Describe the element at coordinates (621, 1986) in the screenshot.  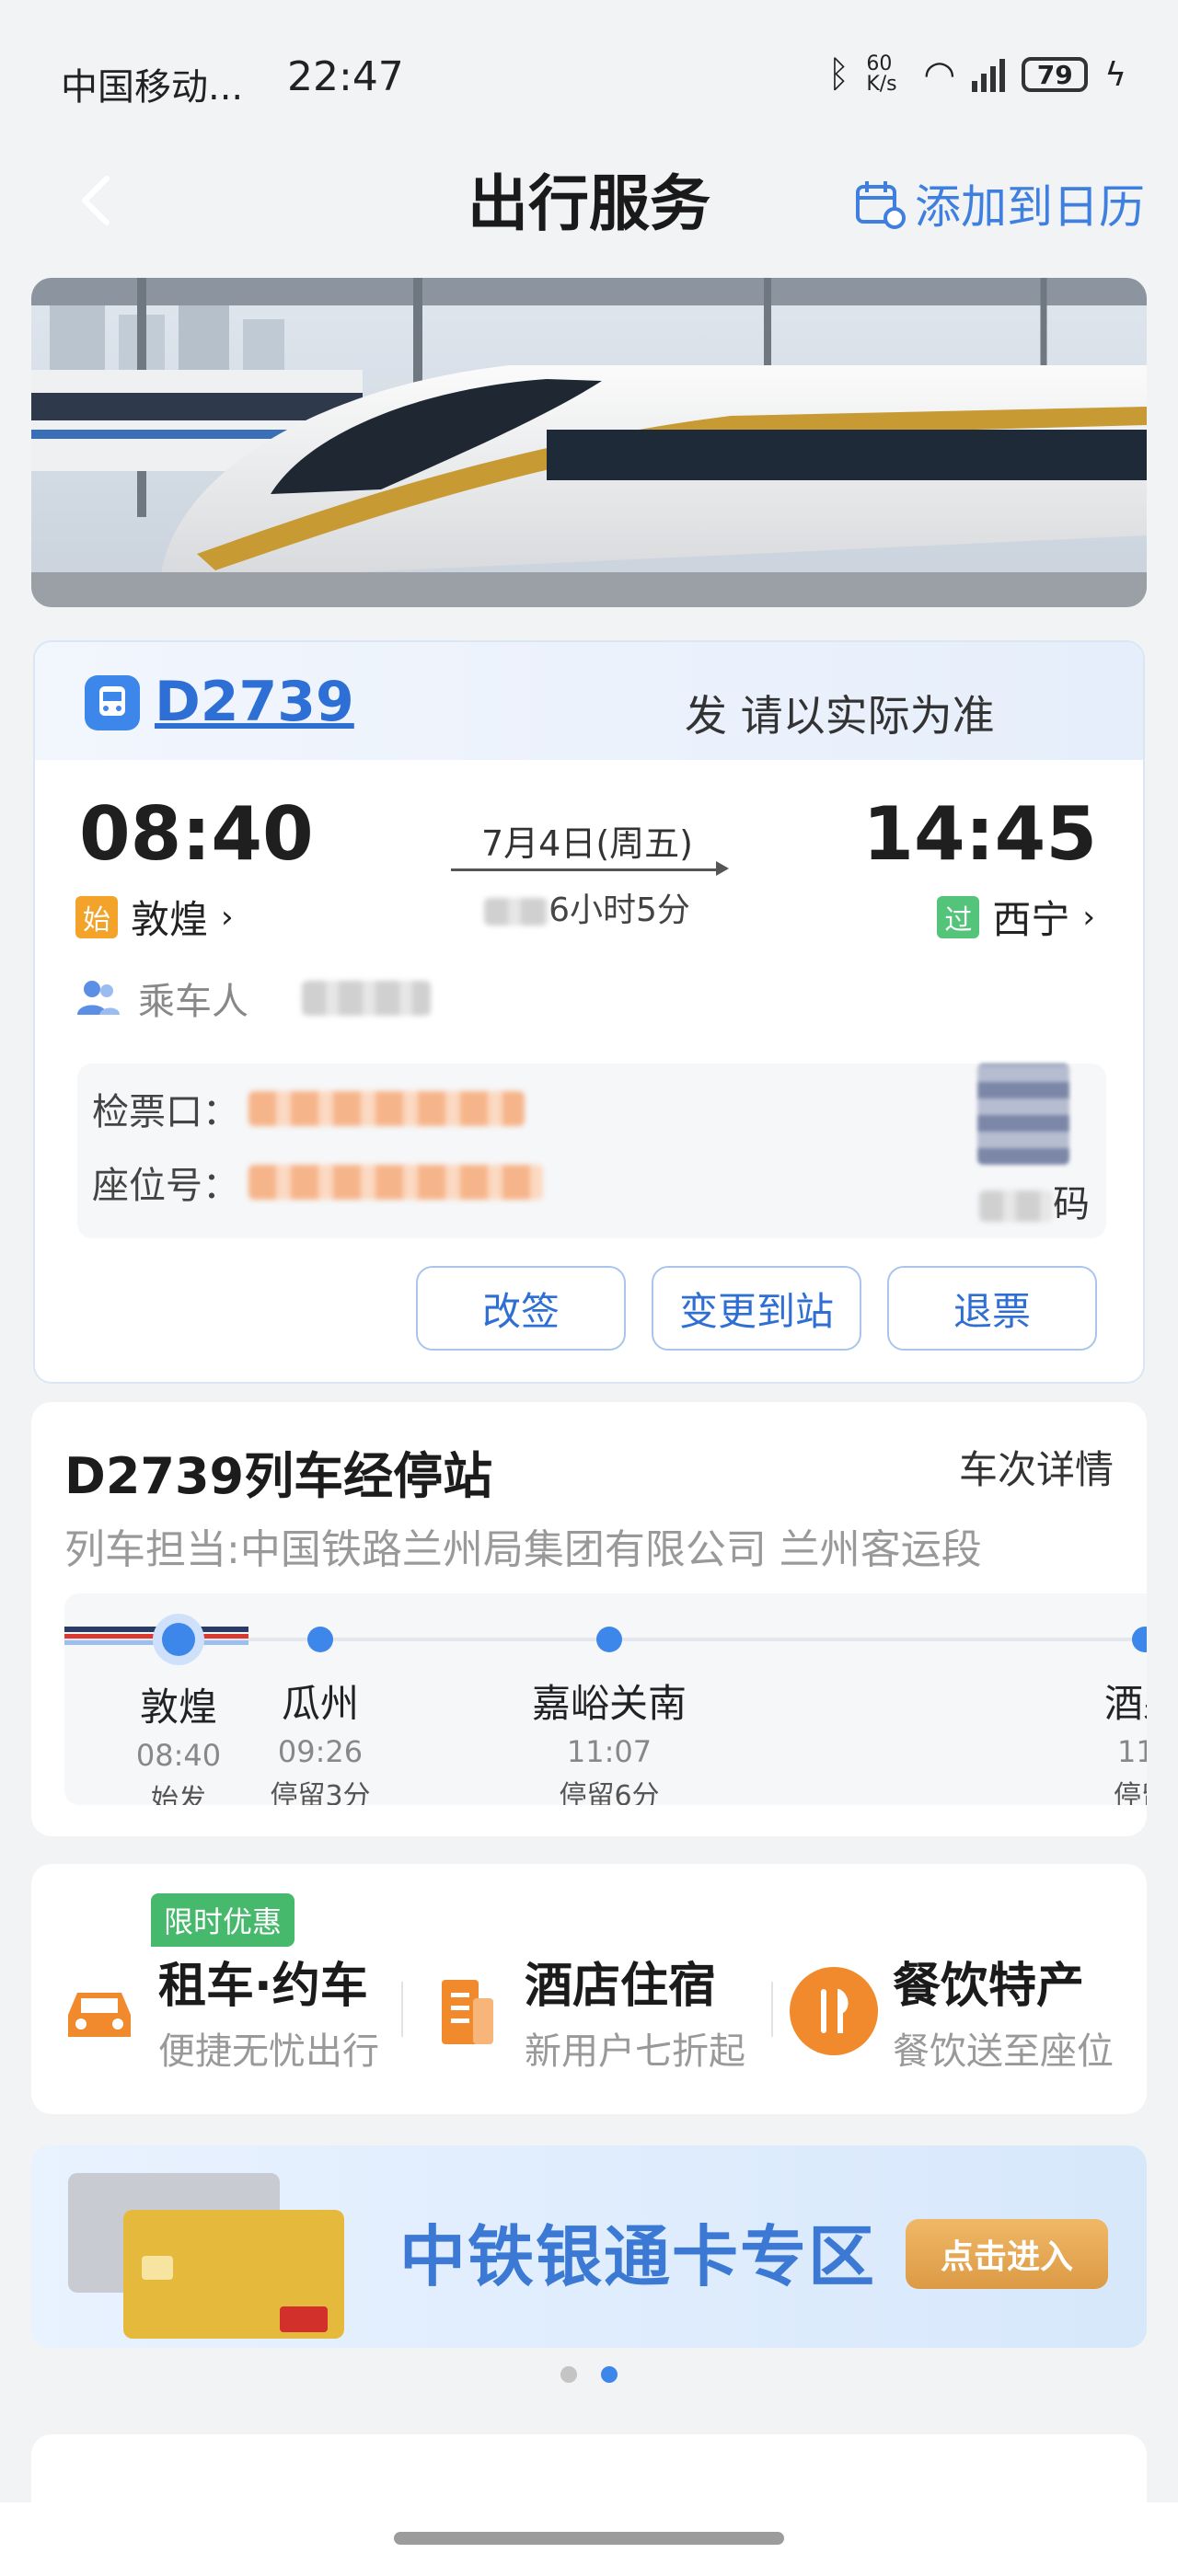
I see `service-title: 酒店住宿` at that location.